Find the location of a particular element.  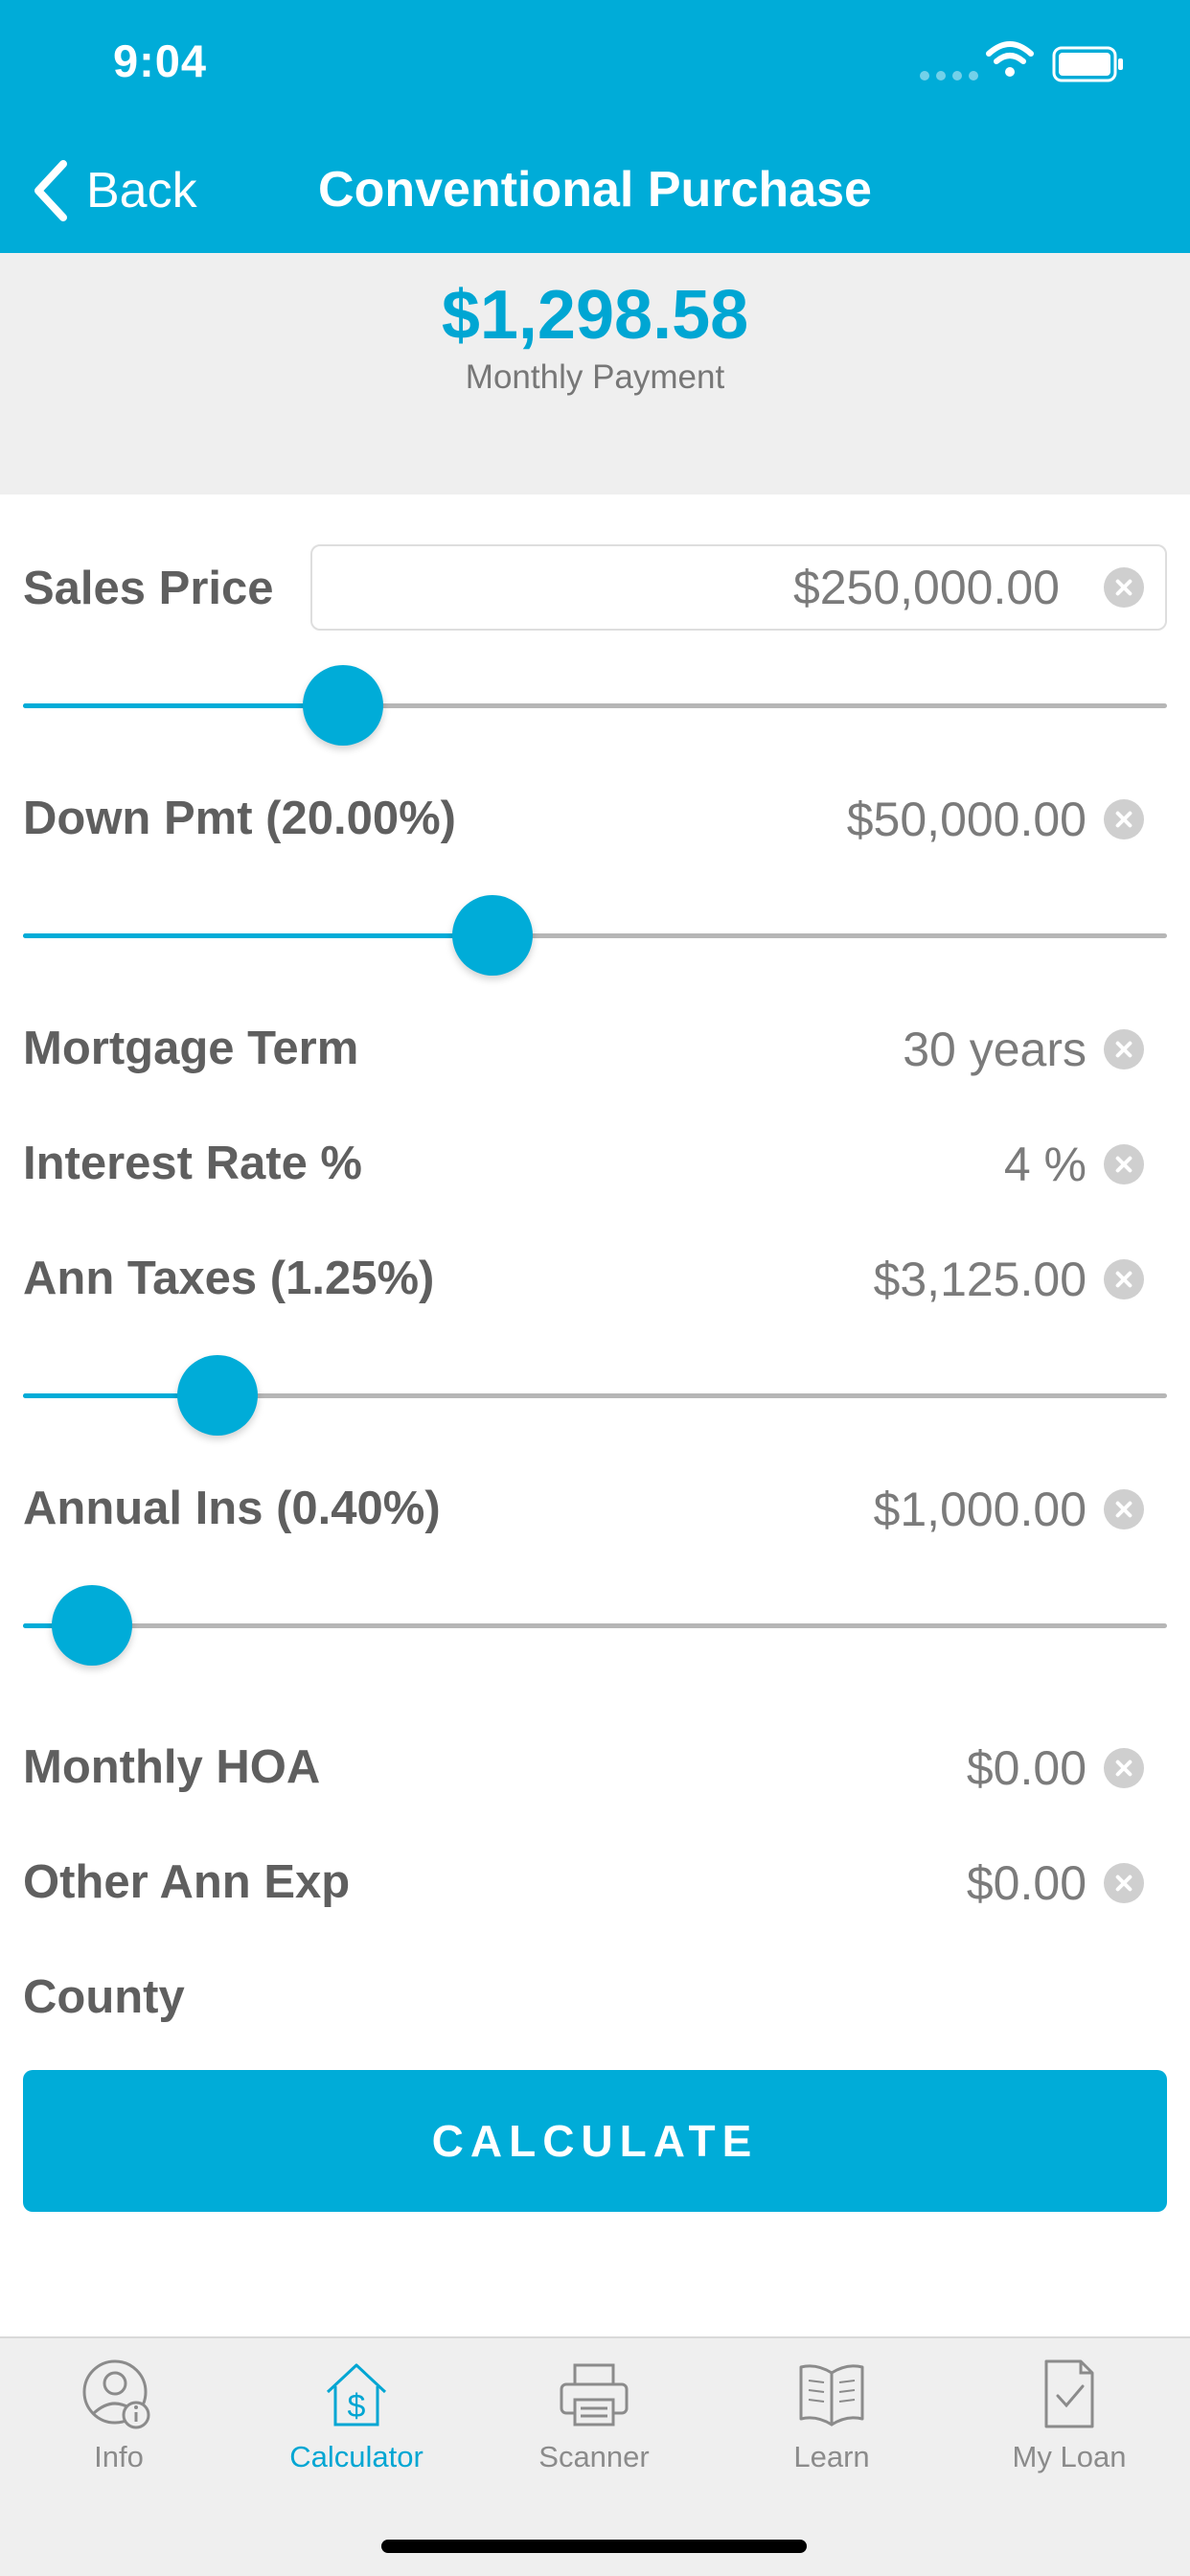

page-title: Conventional Purchase is located at coordinates (595, 190).